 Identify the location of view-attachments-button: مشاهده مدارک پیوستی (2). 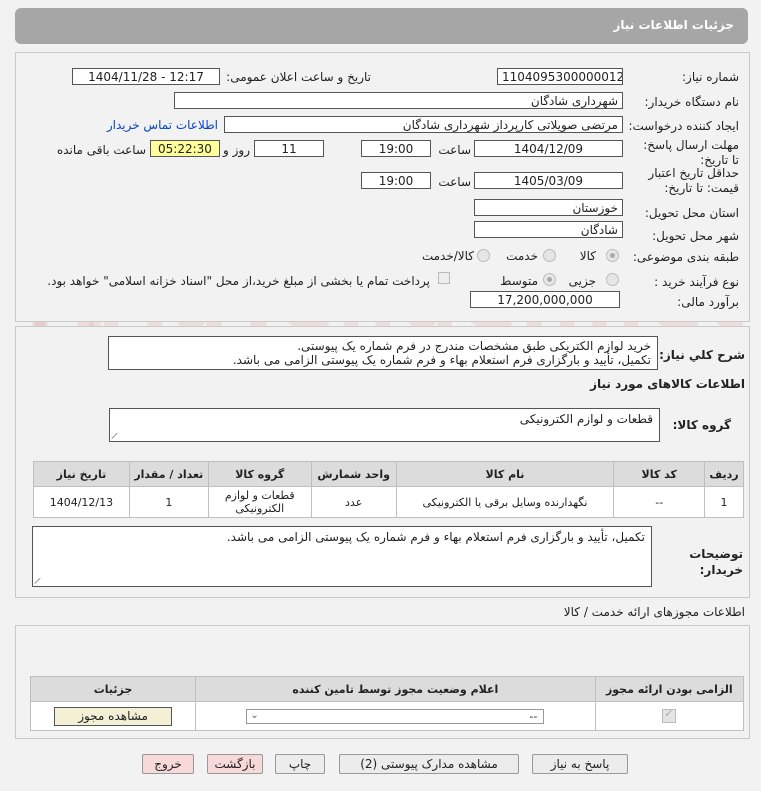
(429, 764).